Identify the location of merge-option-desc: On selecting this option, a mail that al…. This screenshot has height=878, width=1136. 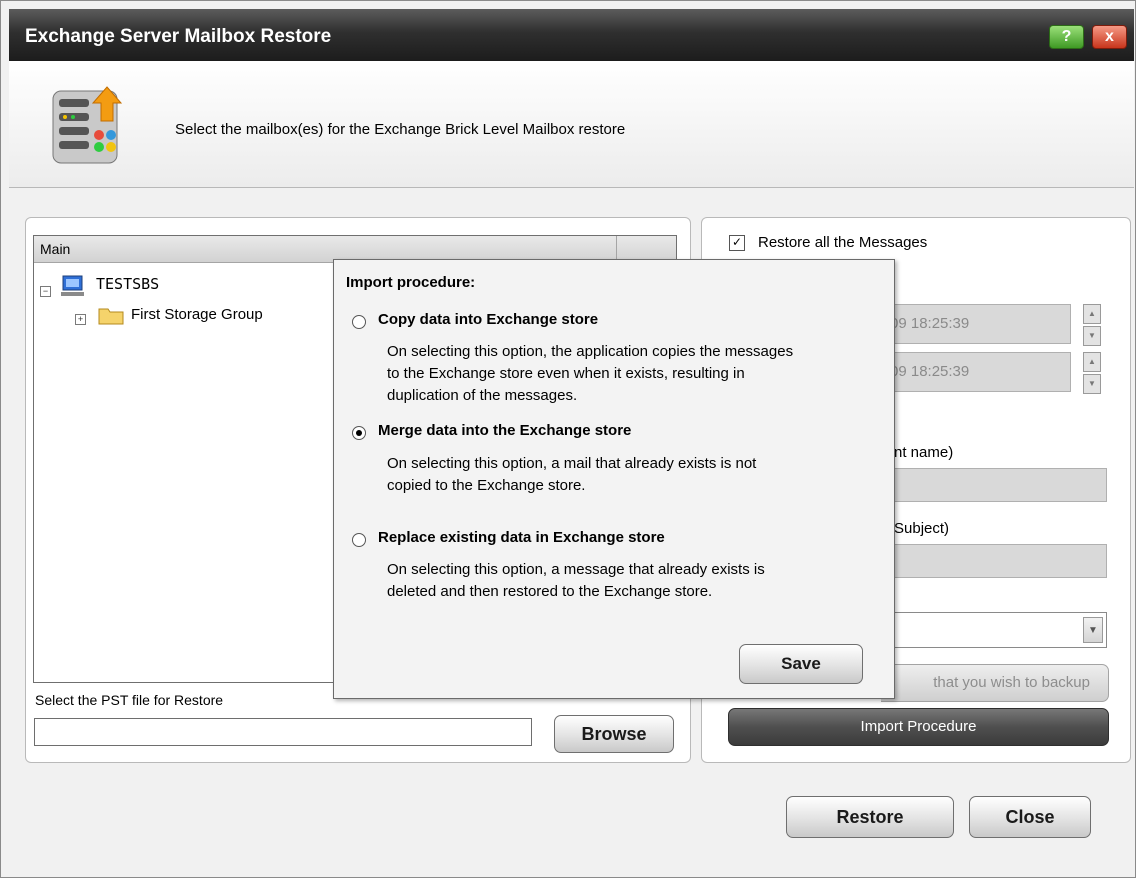
(637, 475).